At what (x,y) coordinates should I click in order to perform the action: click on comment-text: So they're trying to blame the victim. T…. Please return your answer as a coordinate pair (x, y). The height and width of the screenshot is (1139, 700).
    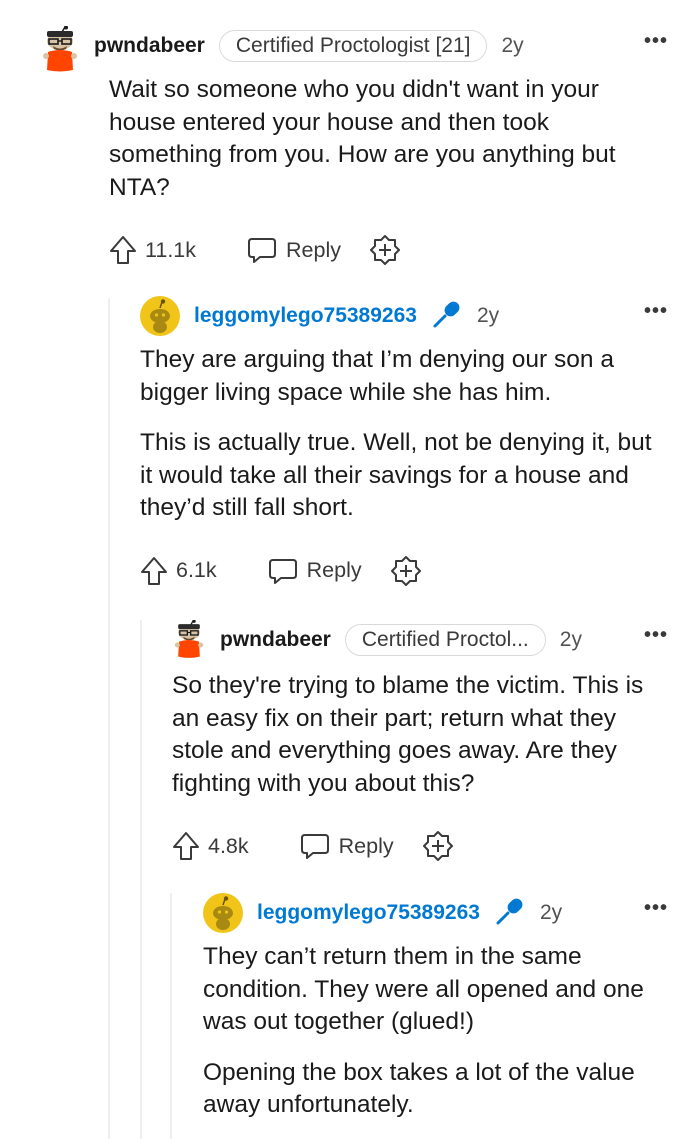
    Looking at the image, I should click on (408, 734).